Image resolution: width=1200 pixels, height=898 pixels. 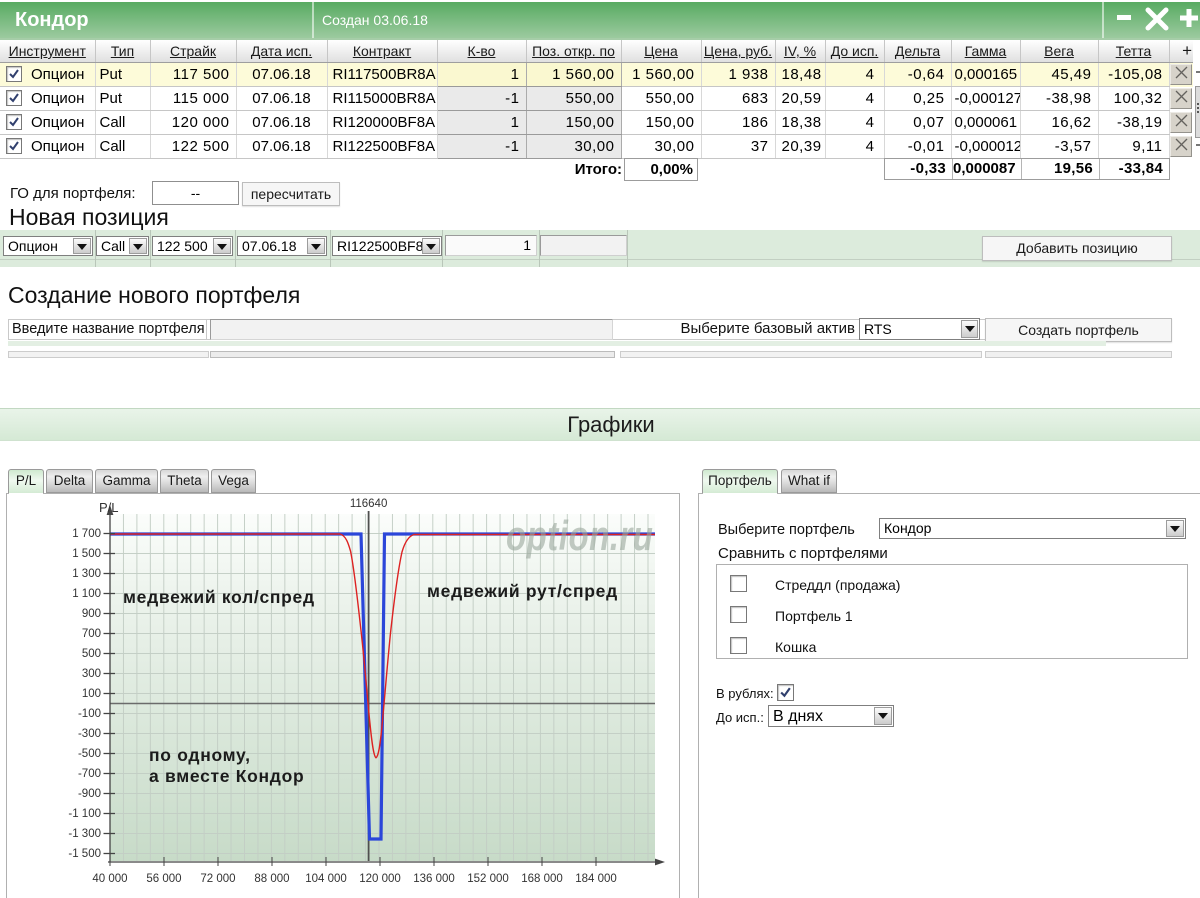 What do you see at coordinates (217, 879) in the screenshot?
I see `svg-text: 72 000` at bounding box center [217, 879].